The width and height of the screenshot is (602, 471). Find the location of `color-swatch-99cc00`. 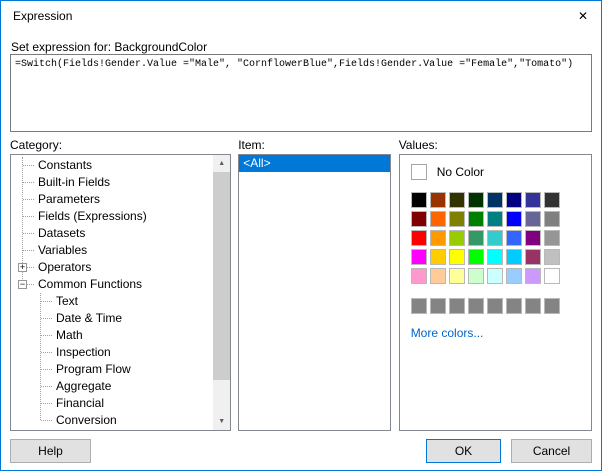

color-swatch-99cc00 is located at coordinates (456, 238).